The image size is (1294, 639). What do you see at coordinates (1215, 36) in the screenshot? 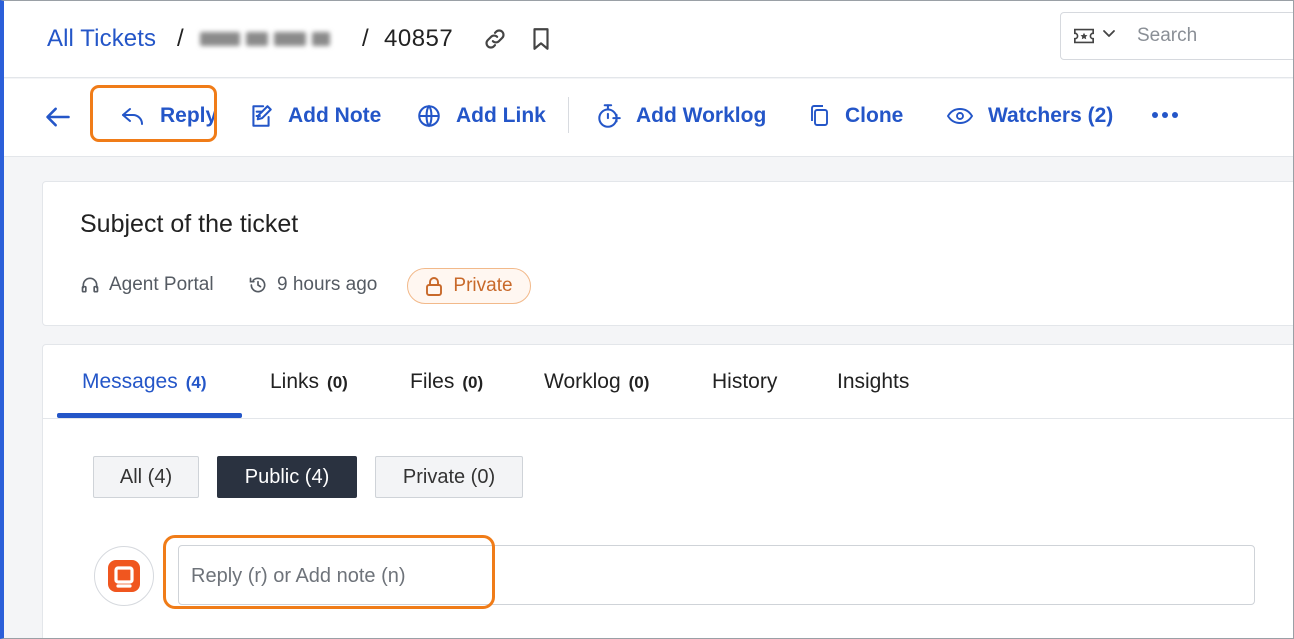
I see `search-input` at bounding box center [1215, 36].